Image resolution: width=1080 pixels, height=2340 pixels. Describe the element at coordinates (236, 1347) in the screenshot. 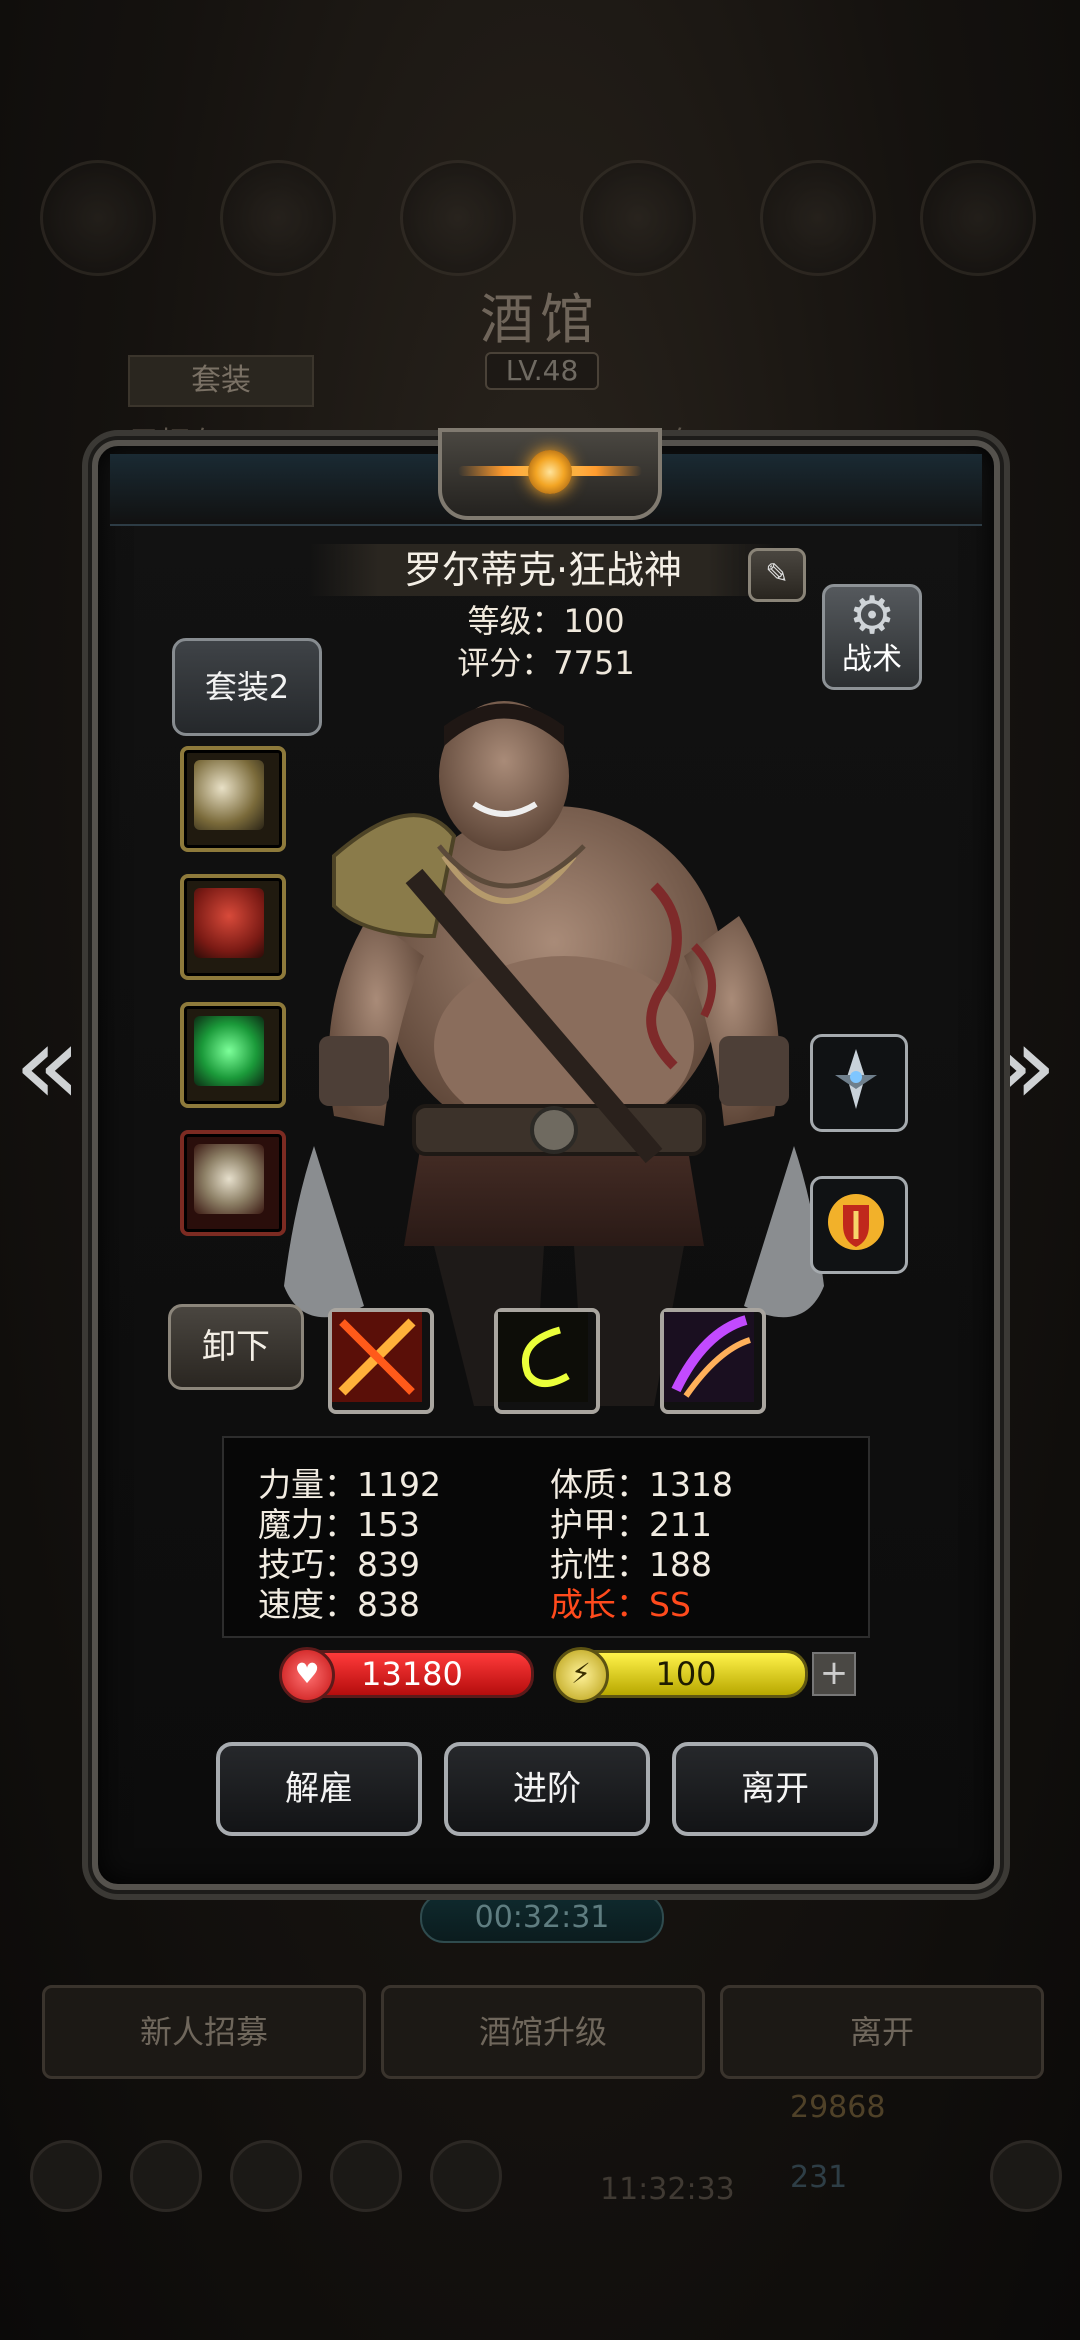

I see `unequip-button: 卸下` at that location.